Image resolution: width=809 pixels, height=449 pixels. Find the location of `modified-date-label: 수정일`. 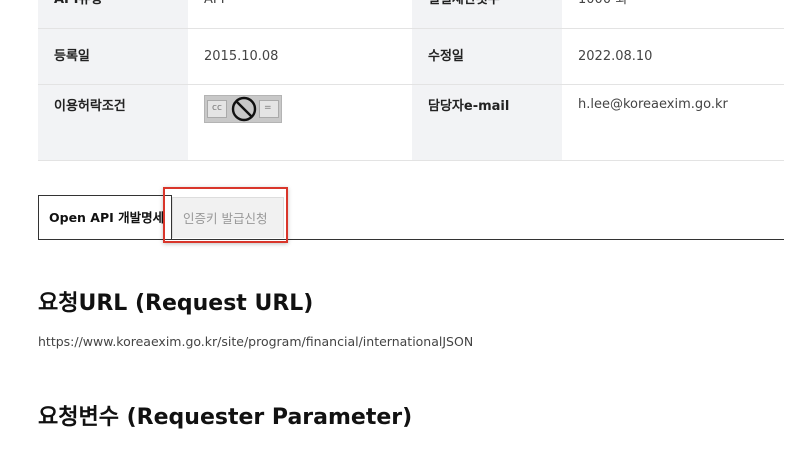

modified-date-label: 수정일 is located at coordinates (487, 56).